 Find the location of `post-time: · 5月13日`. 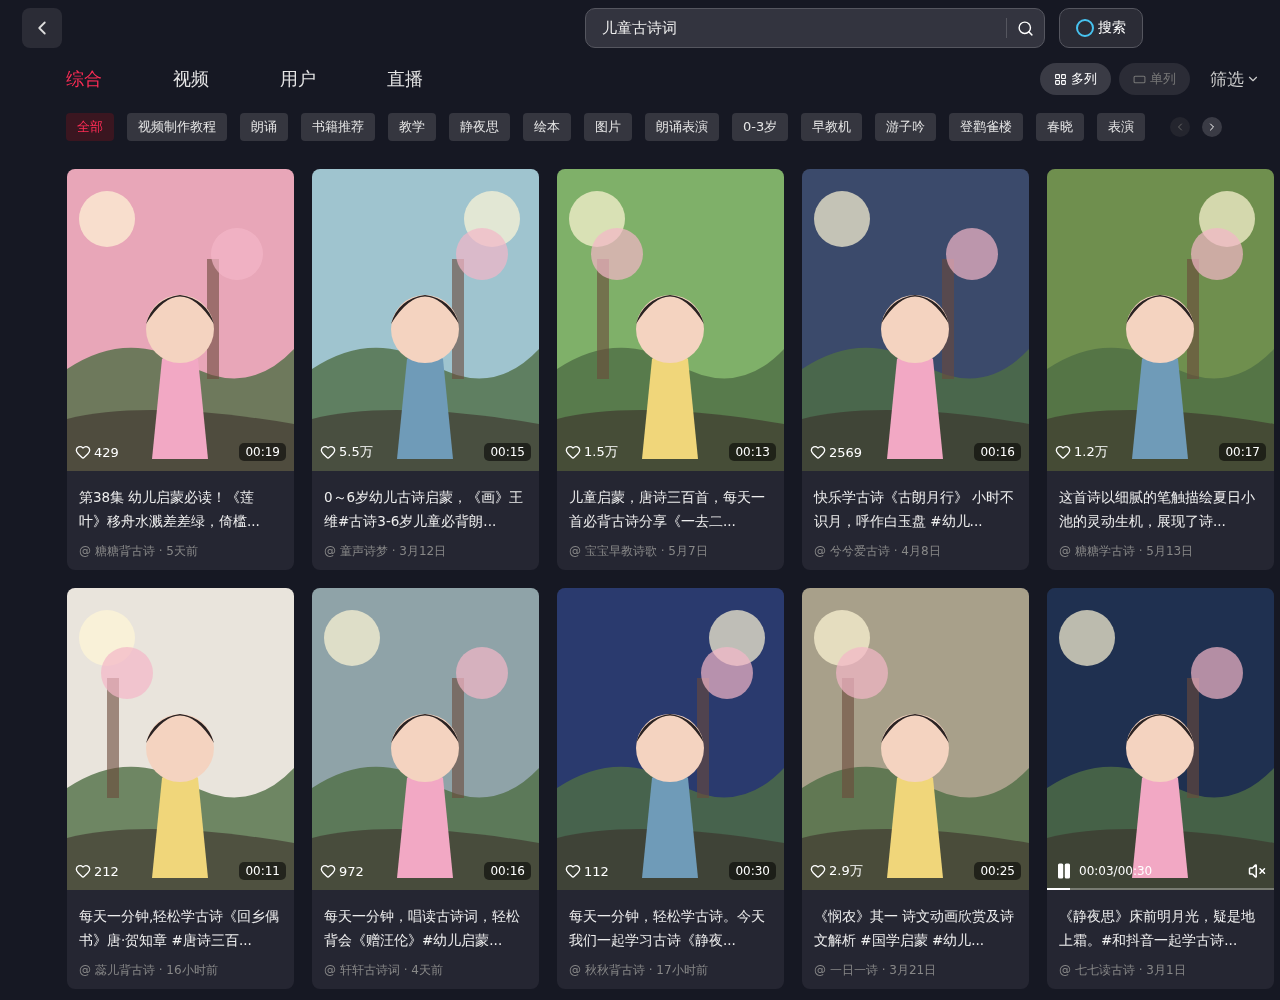

post-time: · 5月13日 is located at coordinates (1166, 551).